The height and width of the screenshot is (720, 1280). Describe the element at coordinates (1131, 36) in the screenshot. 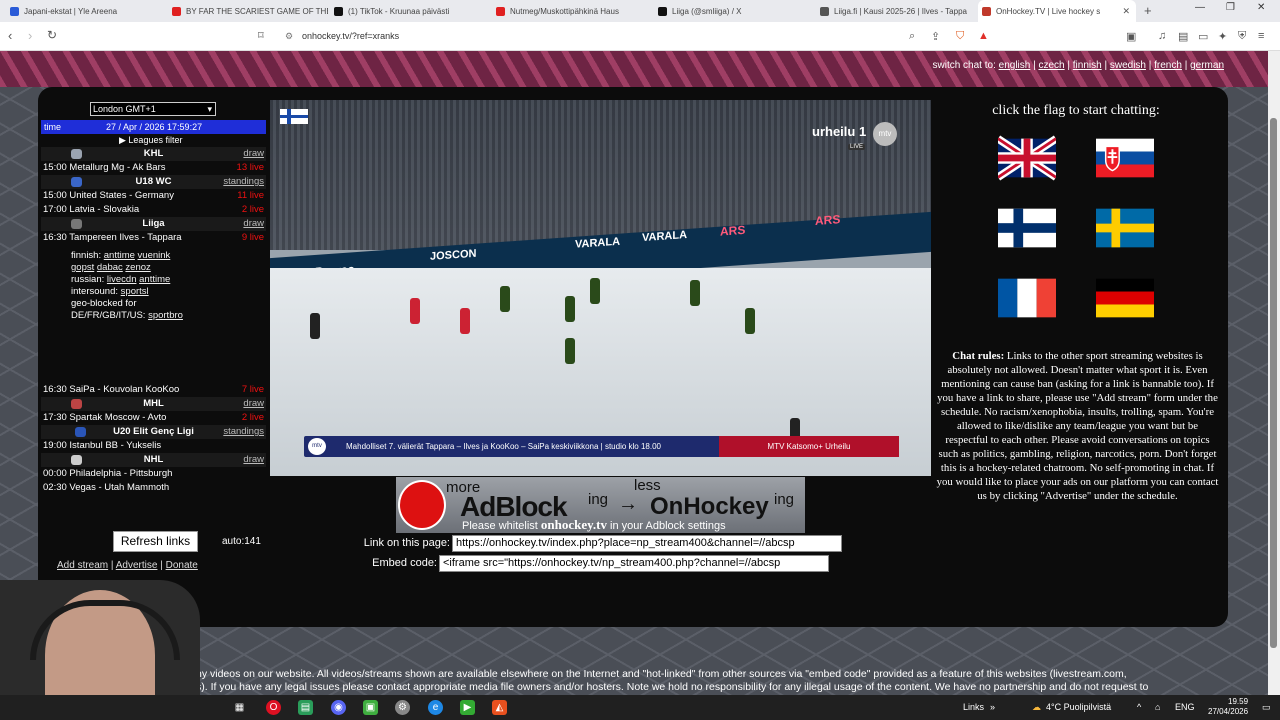

I see `sidebar-icon: ▣` at that location.